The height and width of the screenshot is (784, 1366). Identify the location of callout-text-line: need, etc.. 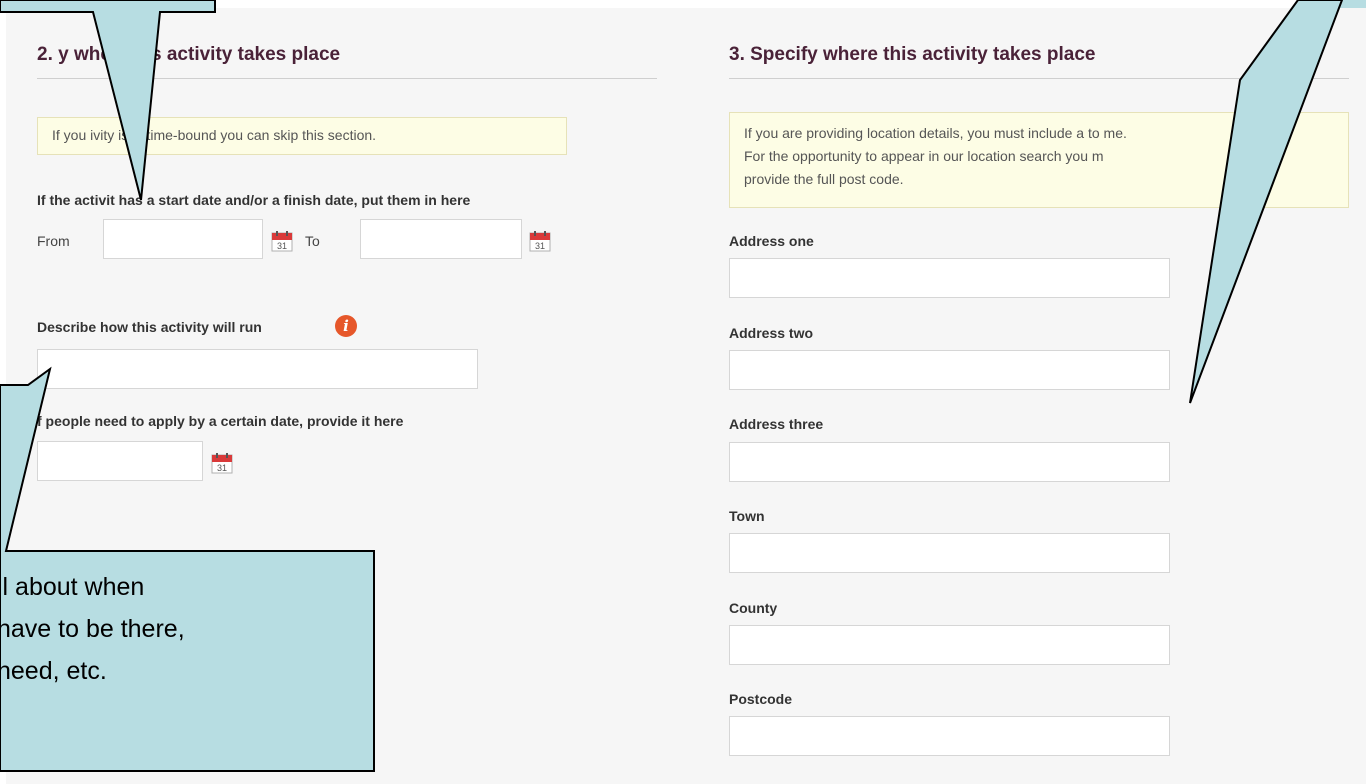
(53, 671).